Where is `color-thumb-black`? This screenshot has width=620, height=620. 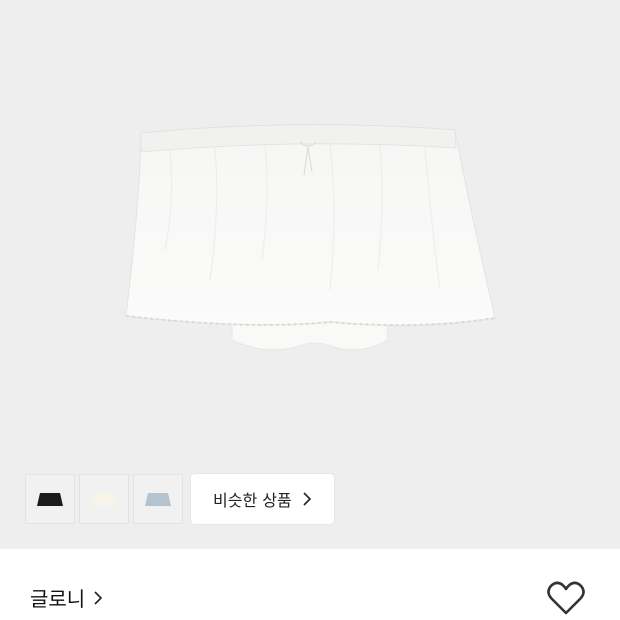
color-thumb-black is located at coordinates (50, 499).